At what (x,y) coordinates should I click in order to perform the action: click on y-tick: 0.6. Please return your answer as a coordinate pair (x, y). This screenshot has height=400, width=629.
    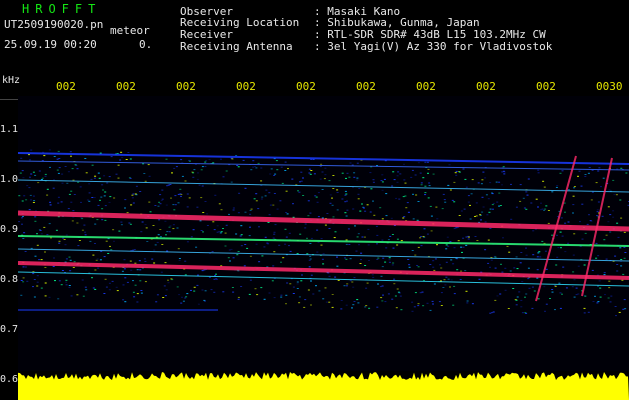
    Looking at the image, I should click on (9, 379).